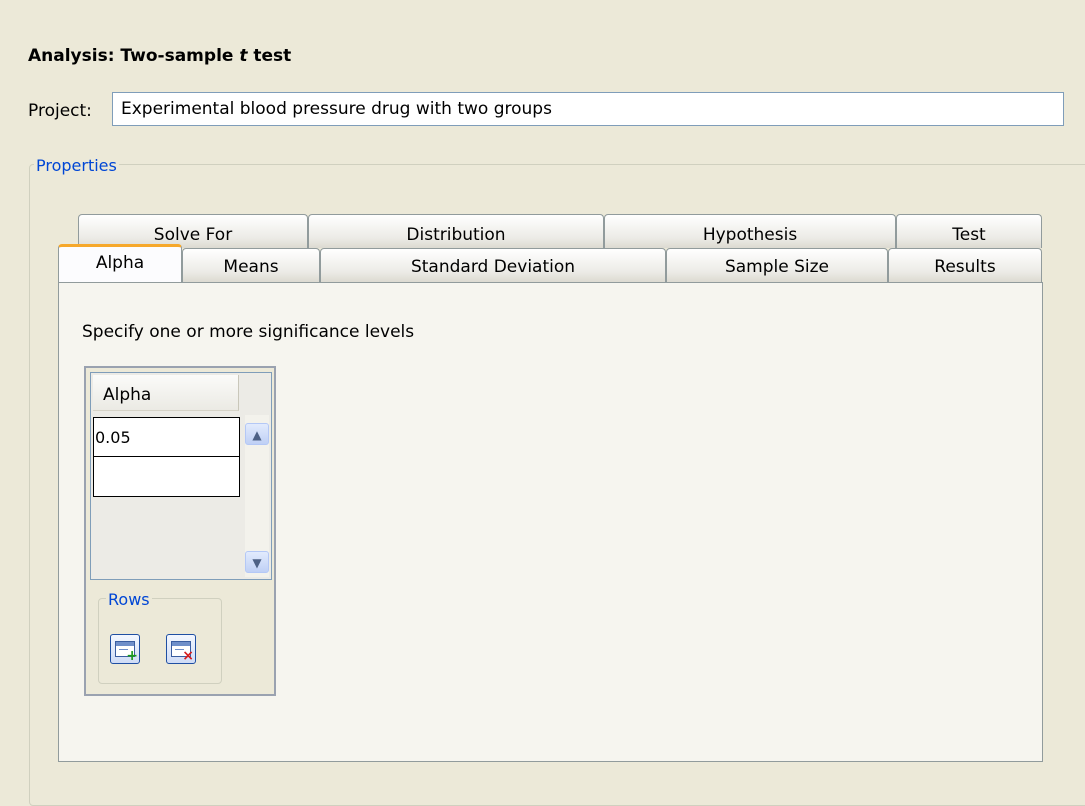 Image resolution: width=1085 pixels, height=806 pixels. I want to click on plus-icon: +, so click(132, 656).